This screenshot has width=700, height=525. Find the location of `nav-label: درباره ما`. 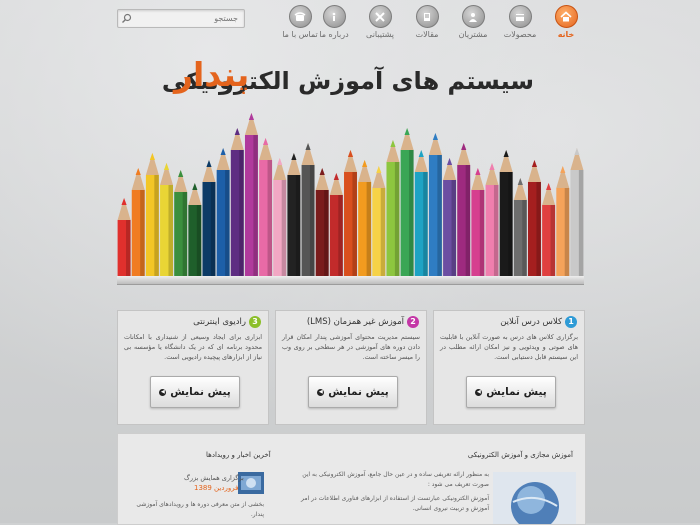

nav-label: درباره ما is located at coordinates (334, 34).